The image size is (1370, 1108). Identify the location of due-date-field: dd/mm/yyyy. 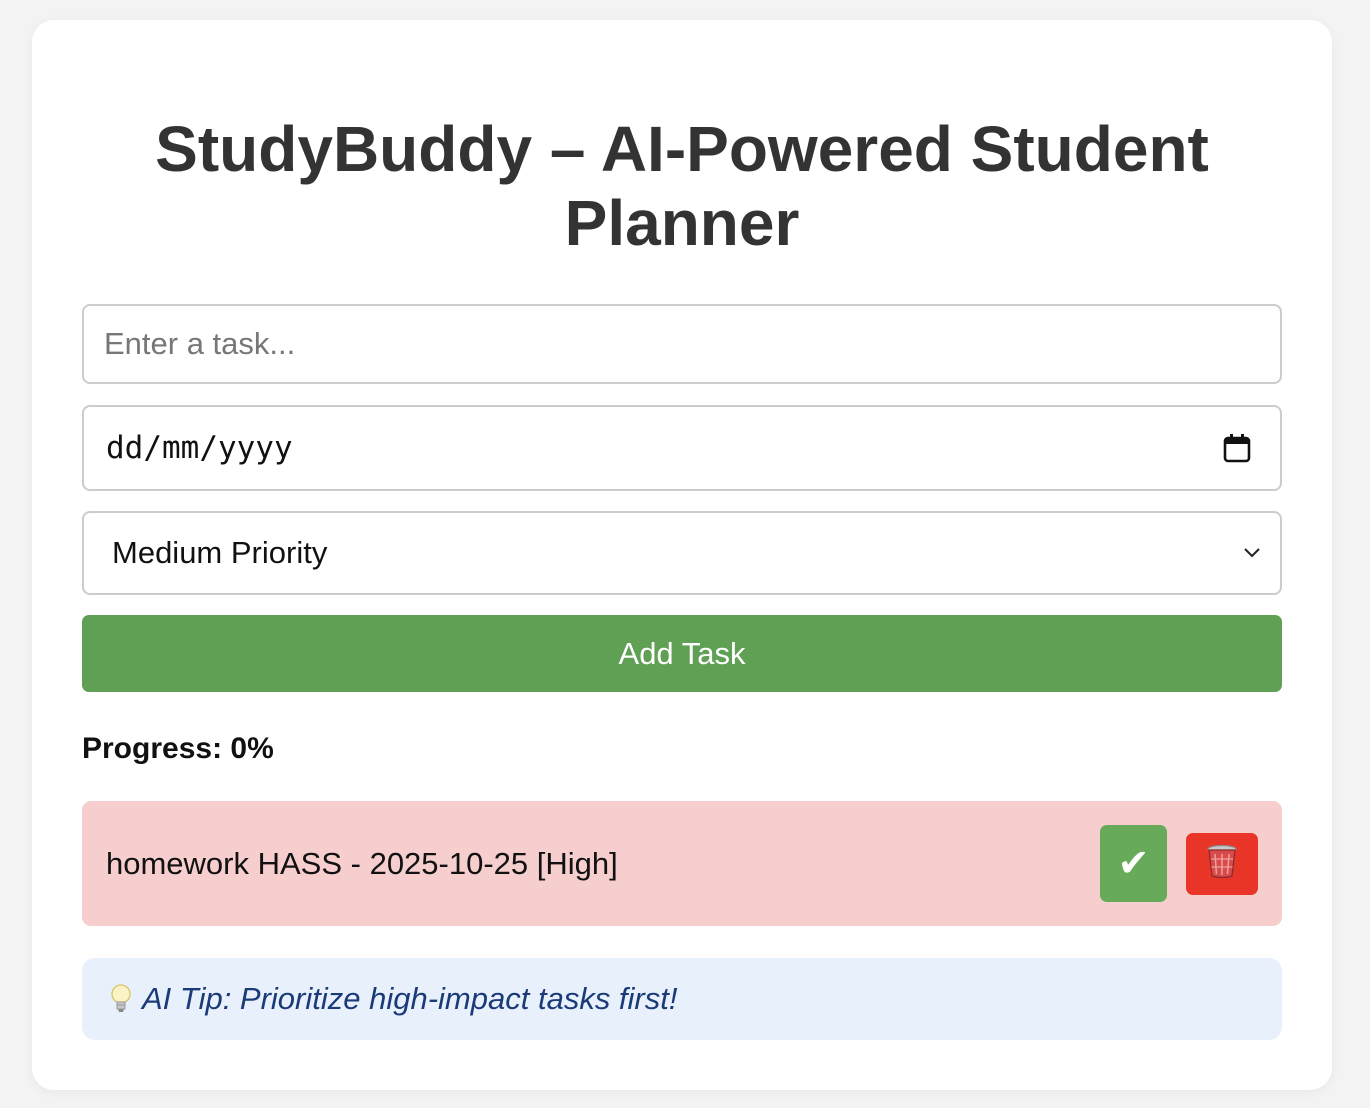
(682, 448).